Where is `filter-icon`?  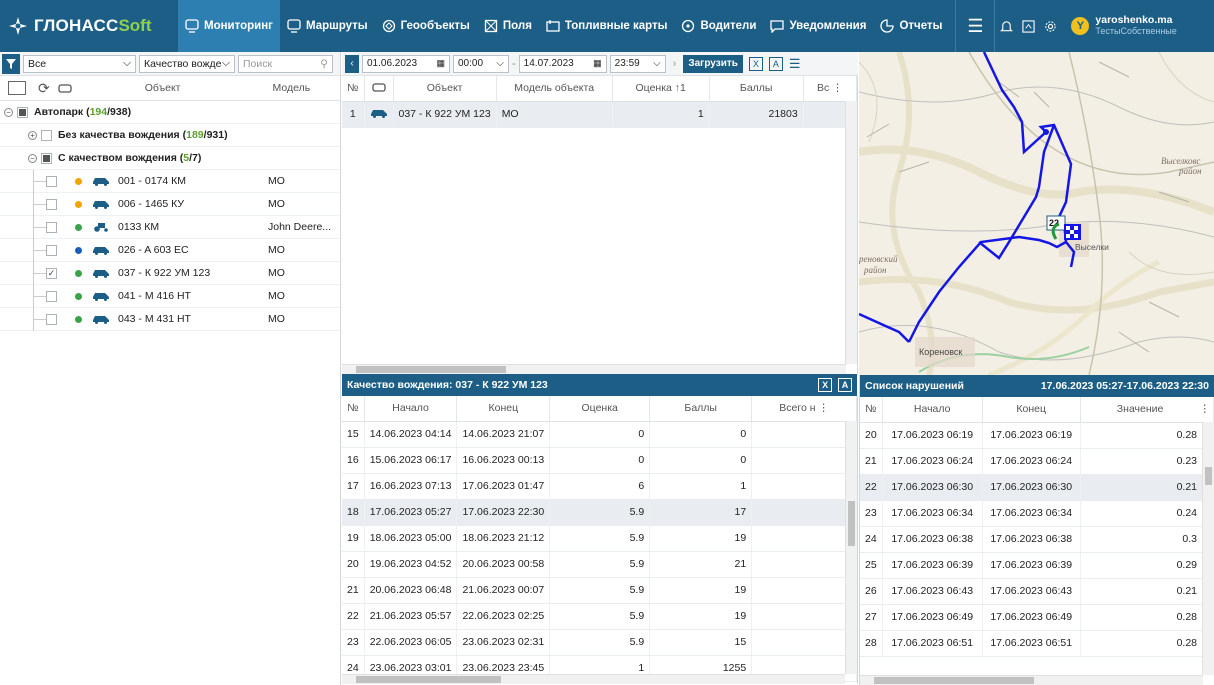 filter-icon is located at coordinates (11, 63).